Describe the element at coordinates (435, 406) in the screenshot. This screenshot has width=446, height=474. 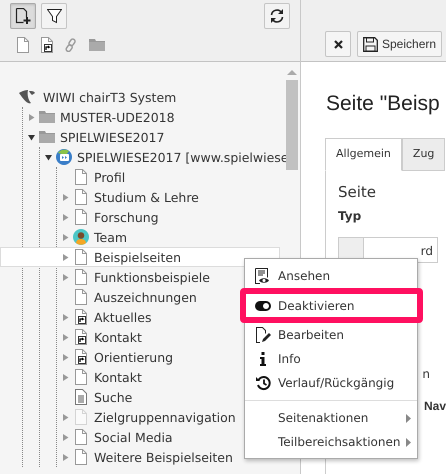
I see `field-label: Nav` at that location.